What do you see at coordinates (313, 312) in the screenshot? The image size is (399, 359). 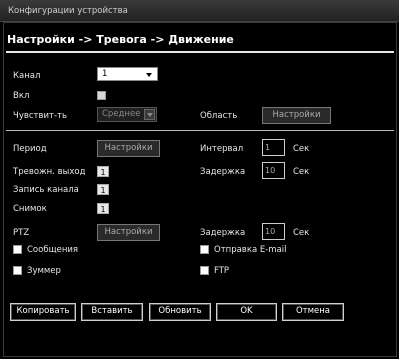 I see `cancel-button: Отмена` at bounding box center [313, 312].